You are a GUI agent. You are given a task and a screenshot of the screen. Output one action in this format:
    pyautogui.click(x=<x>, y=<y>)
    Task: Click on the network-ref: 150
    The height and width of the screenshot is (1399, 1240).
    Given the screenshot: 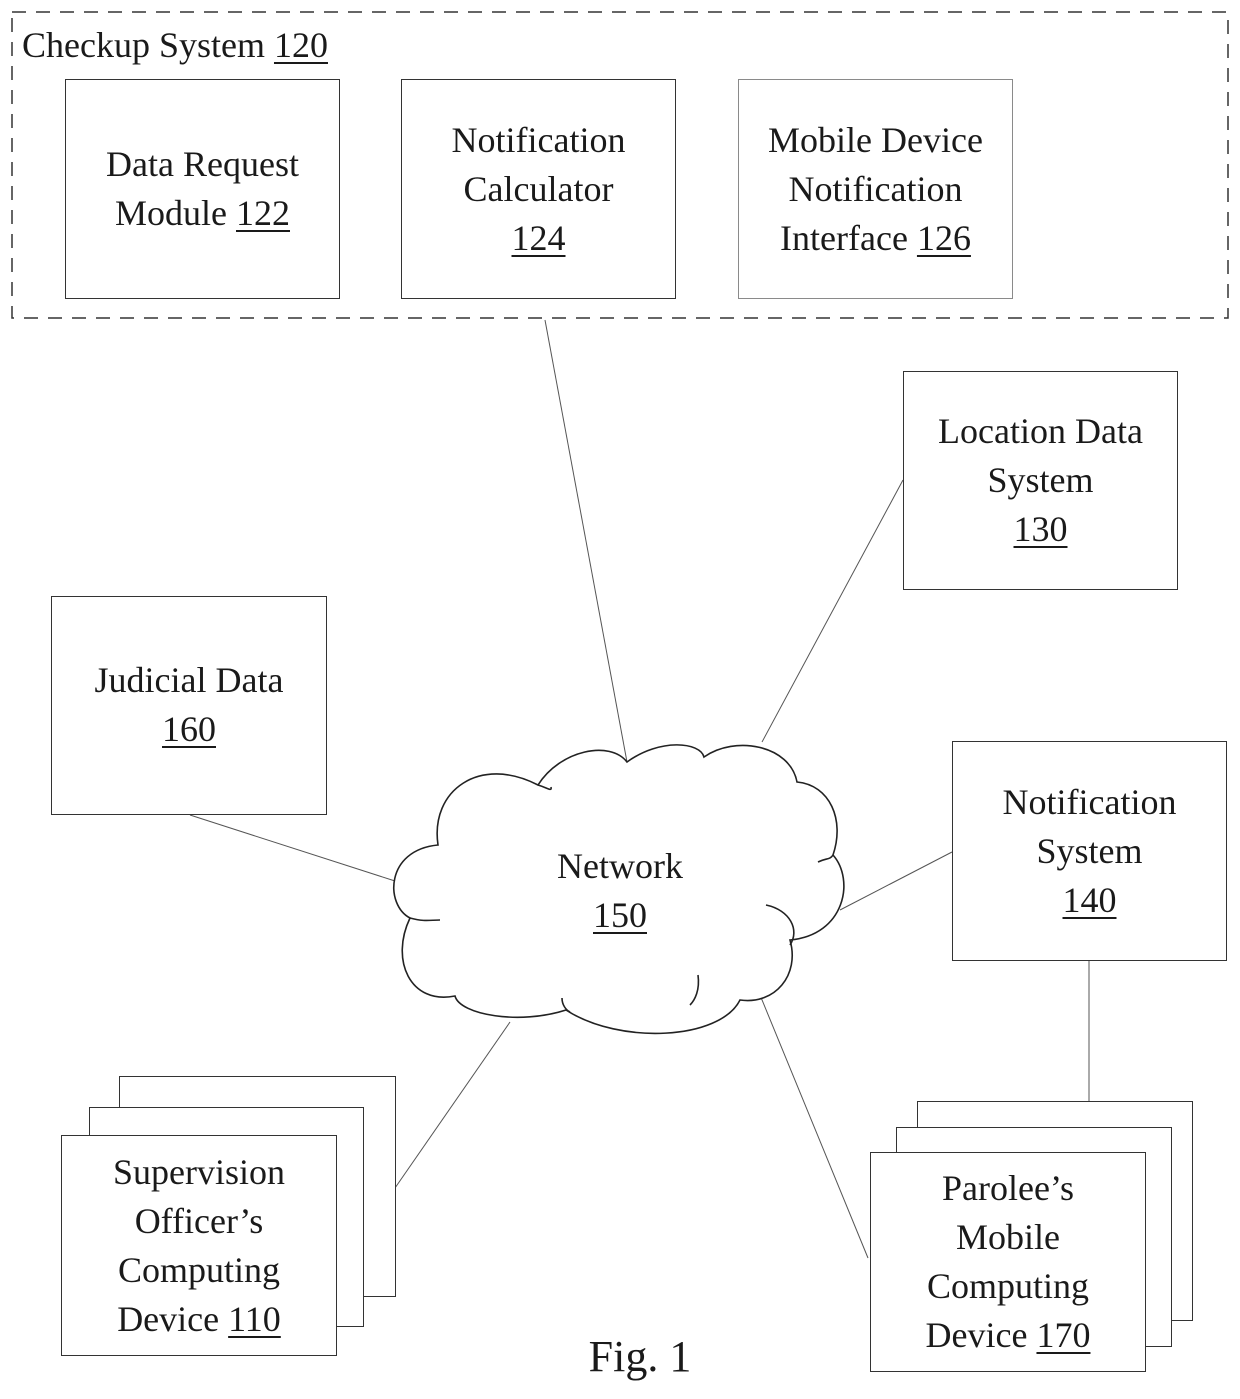 What is the action you would take?
    pyautogui.click(x=620, y=915)
    